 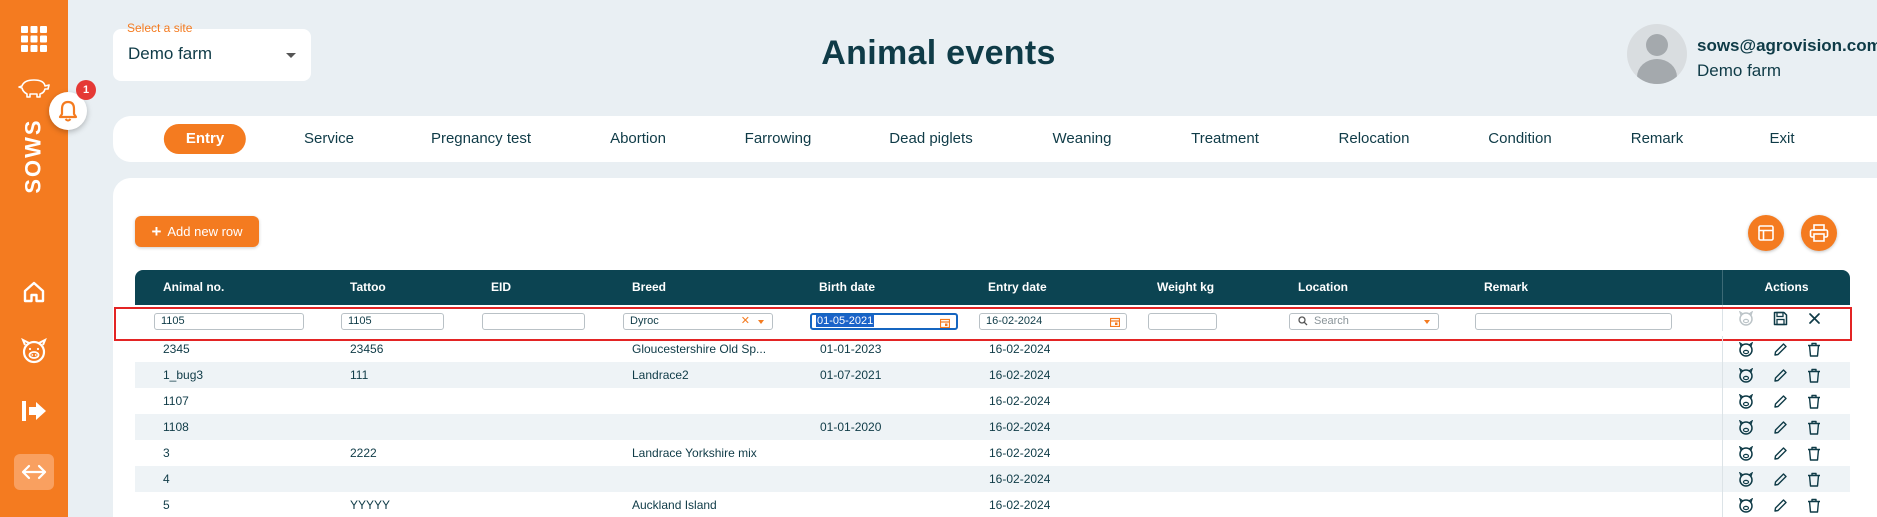 I want to click on print-icon, so click(x=1819, y=233).